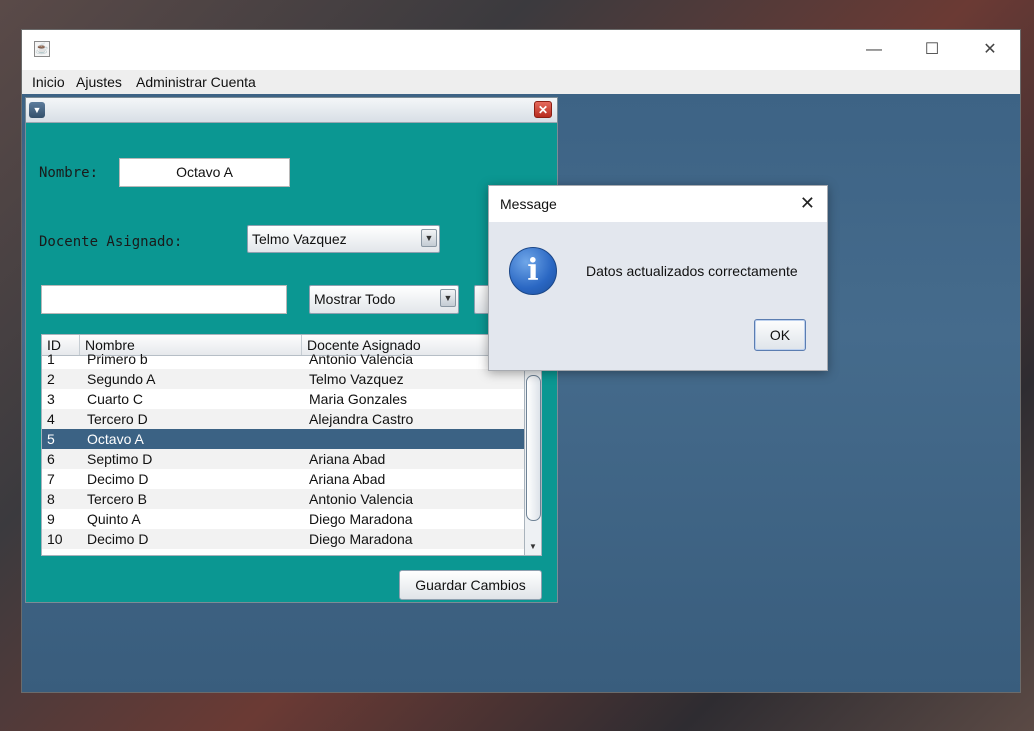 The image size is (1034, 731). I want to click on menu-ajustes: Ajustes, so click(99, 82).